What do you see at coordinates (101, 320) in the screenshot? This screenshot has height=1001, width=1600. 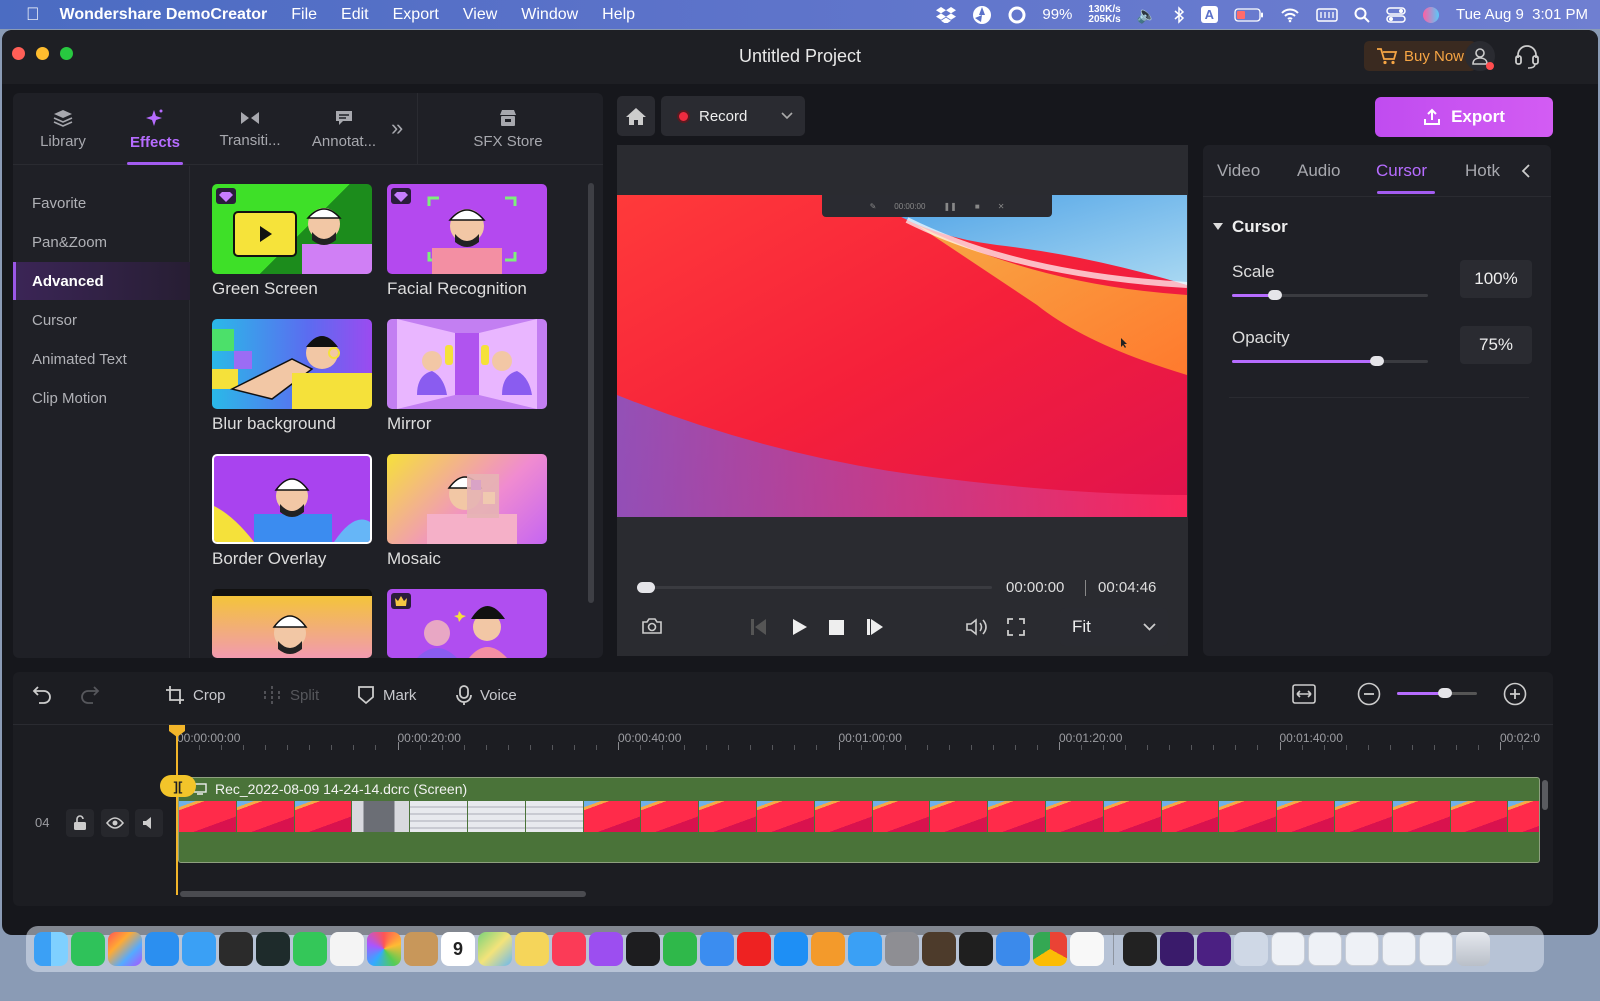 I see `sidebar-item-cursor: Cursor` at bounding box center [101, 320].